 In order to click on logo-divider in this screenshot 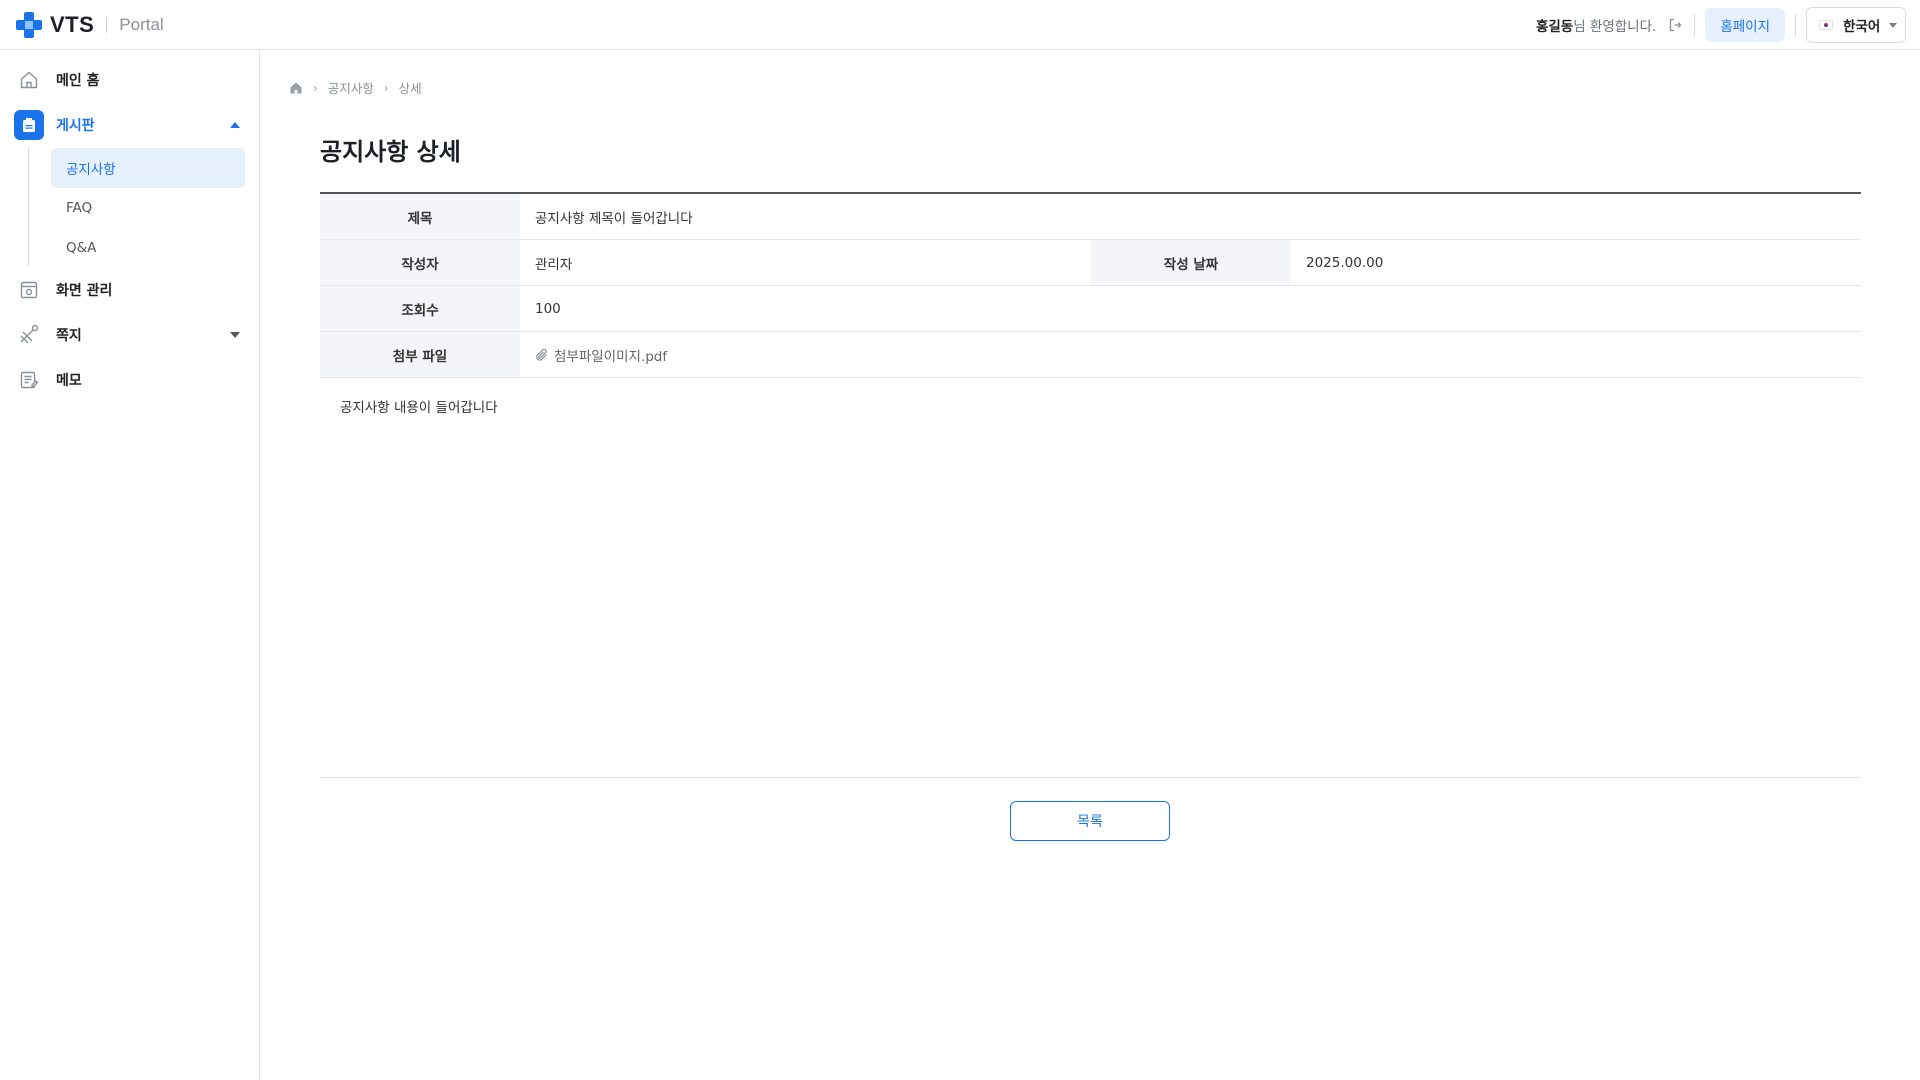, I will do `click(107, 24)`.